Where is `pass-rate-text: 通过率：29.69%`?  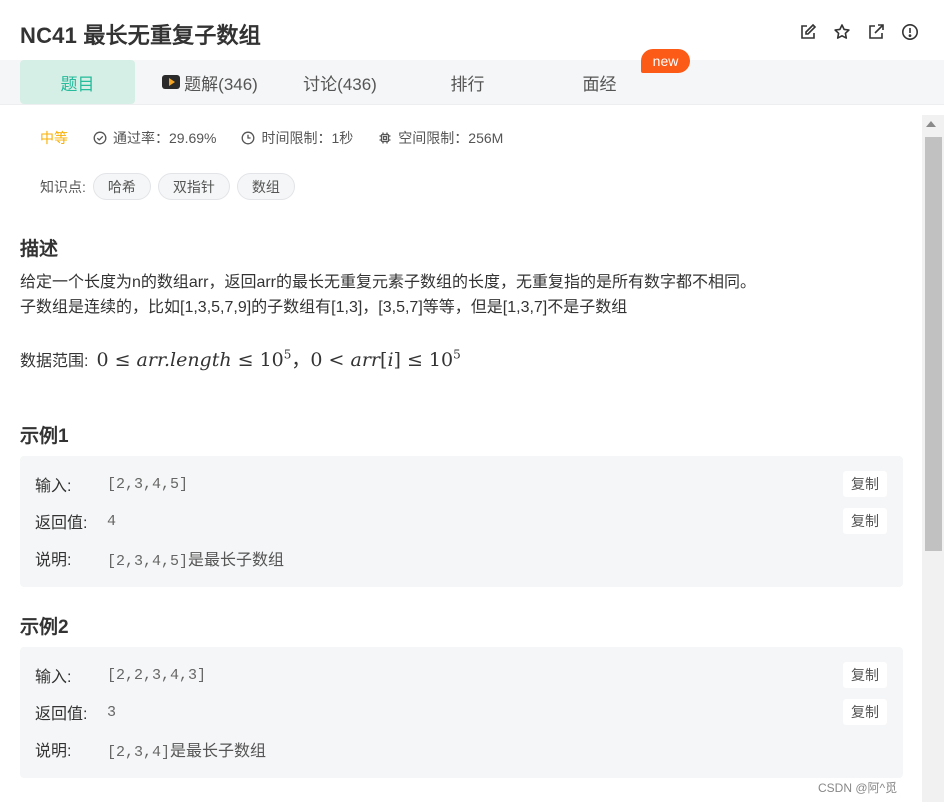
pass-rate-text: 通过率：29.69% is located at coordinates (165, 138).